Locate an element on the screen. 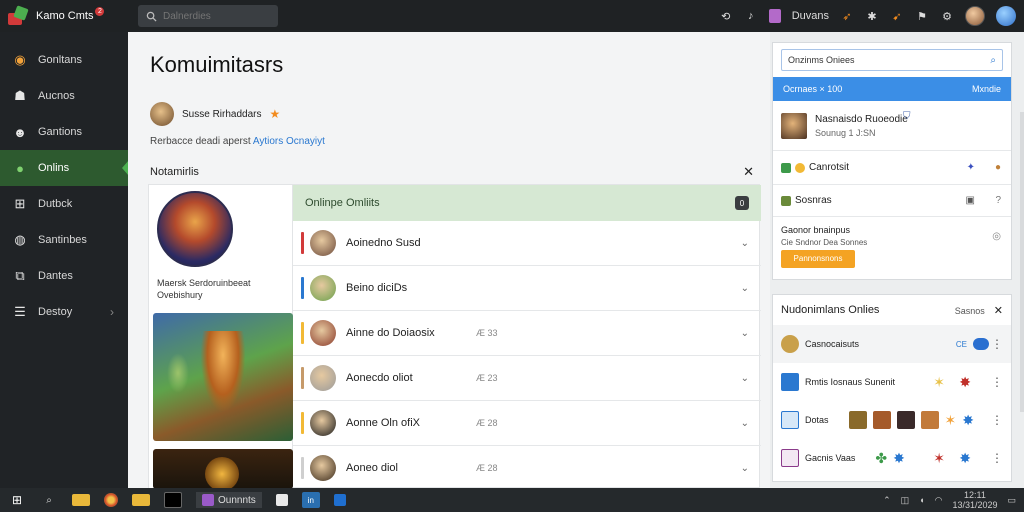 This screenshot has height=512, width=1024. up-arrow-icon: ⌃ is located at coordinates (887, 500).